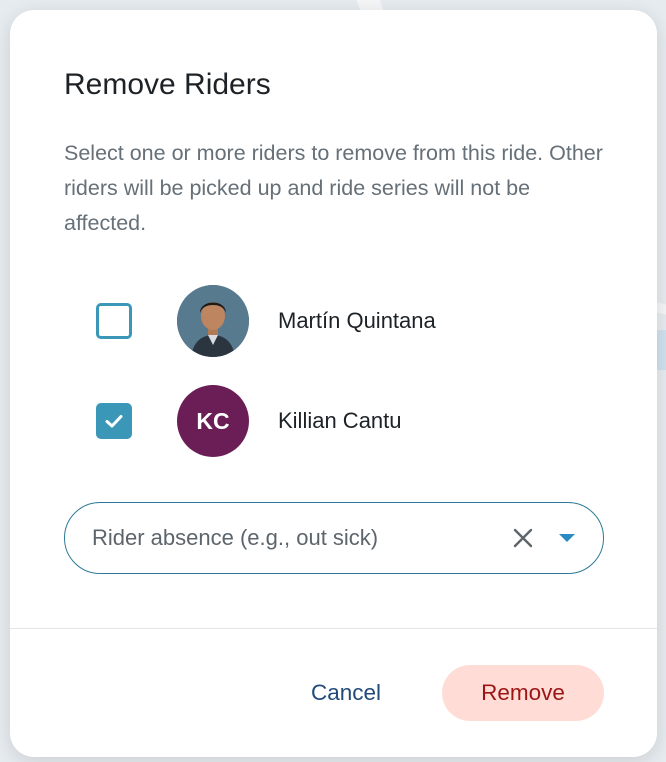 This screenshot has width=666, height=762. I want to click on check-icon, so click(114, 421).